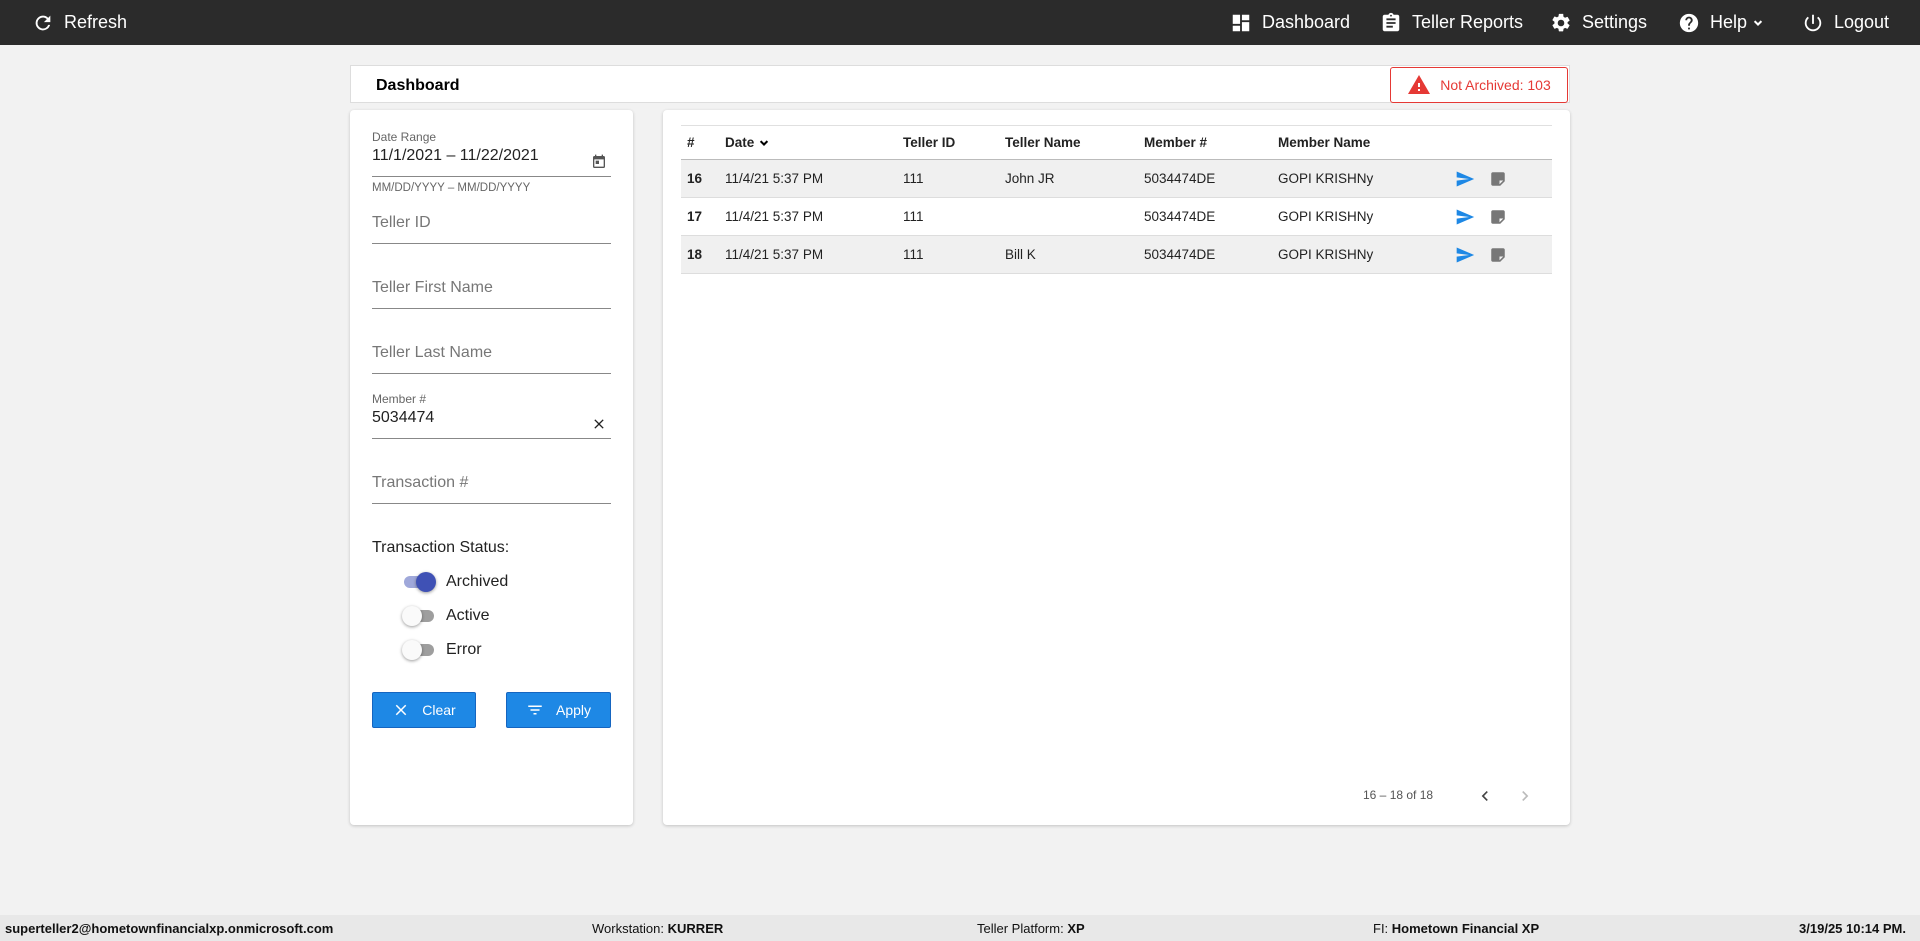 The width and height of the screenshot is (1920, 941). What do you see at coordinates (764, 142) in the screenshot?
I see `sort-chevron-down-icon` at bounding box center [764, 142].